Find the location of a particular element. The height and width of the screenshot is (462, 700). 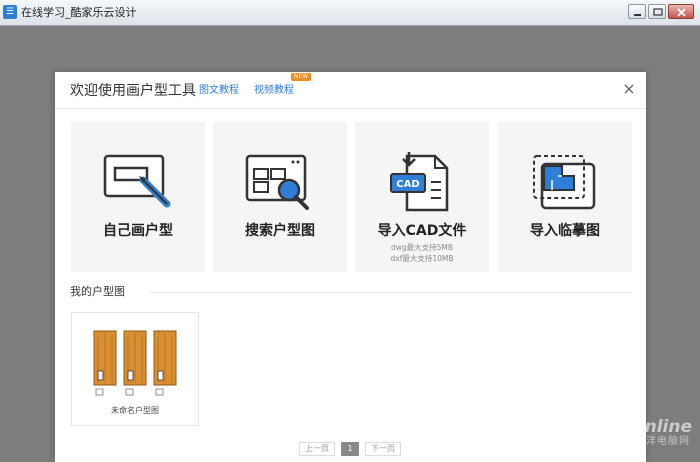

floorplan-thumbnail is located at coordinates (136, 366).